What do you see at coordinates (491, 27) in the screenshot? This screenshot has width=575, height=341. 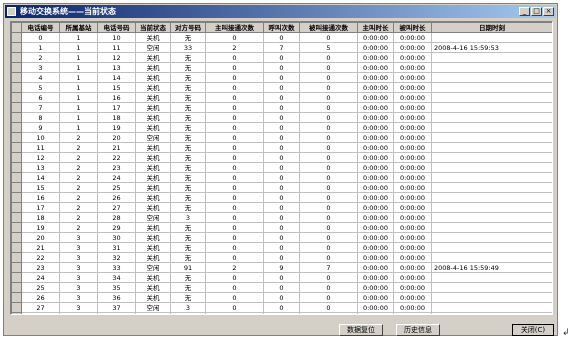 I see `column-header: 日期时刻` at bounding box center [491, 27].